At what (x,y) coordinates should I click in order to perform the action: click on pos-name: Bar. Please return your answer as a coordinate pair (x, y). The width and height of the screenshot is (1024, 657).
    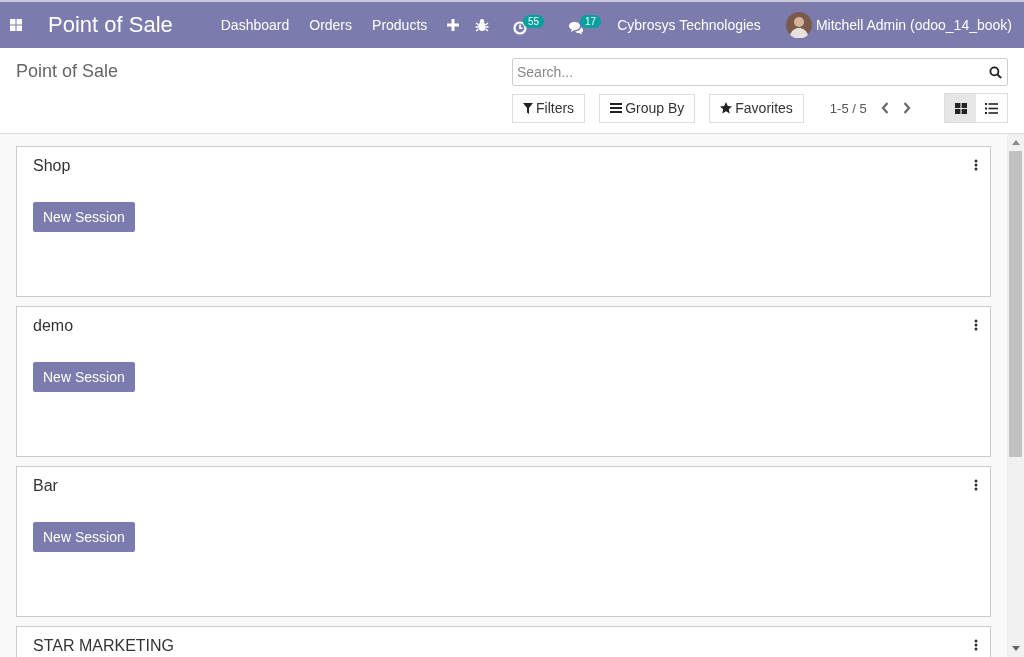
    Looking at the image, I should click on (45, 486).